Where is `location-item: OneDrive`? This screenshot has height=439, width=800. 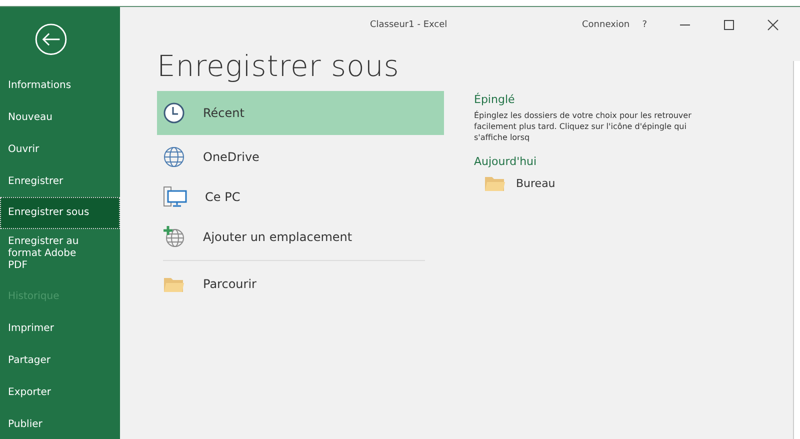 location-item: OneDrive is located at coordinates (300, 157).